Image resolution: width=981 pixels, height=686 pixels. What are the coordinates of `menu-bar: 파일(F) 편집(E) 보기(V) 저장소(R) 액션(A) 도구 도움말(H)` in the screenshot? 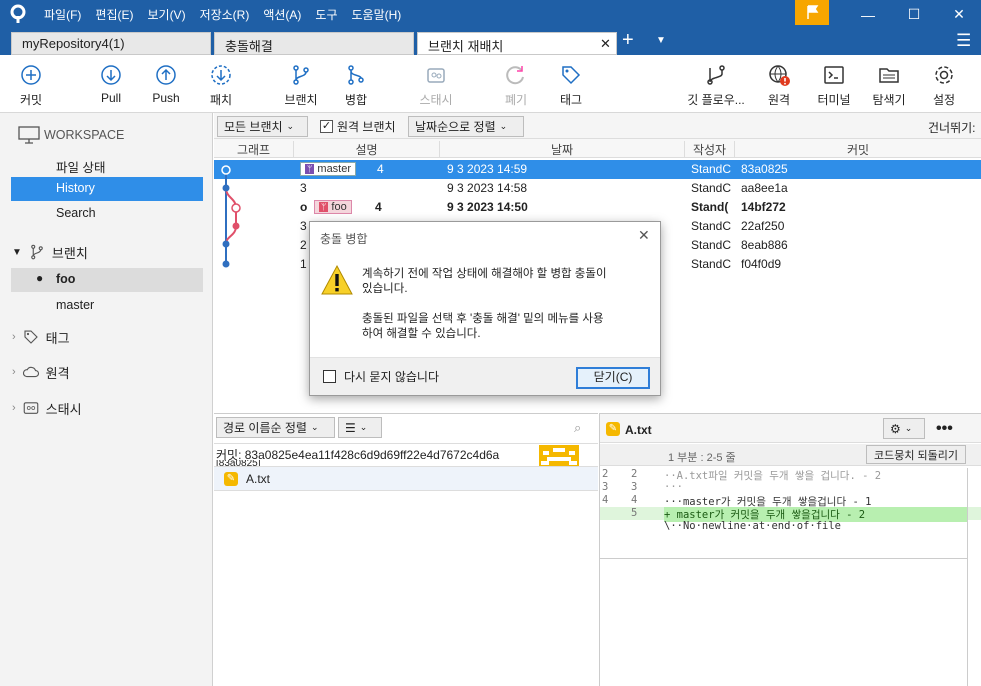 It's located at (229, 14).